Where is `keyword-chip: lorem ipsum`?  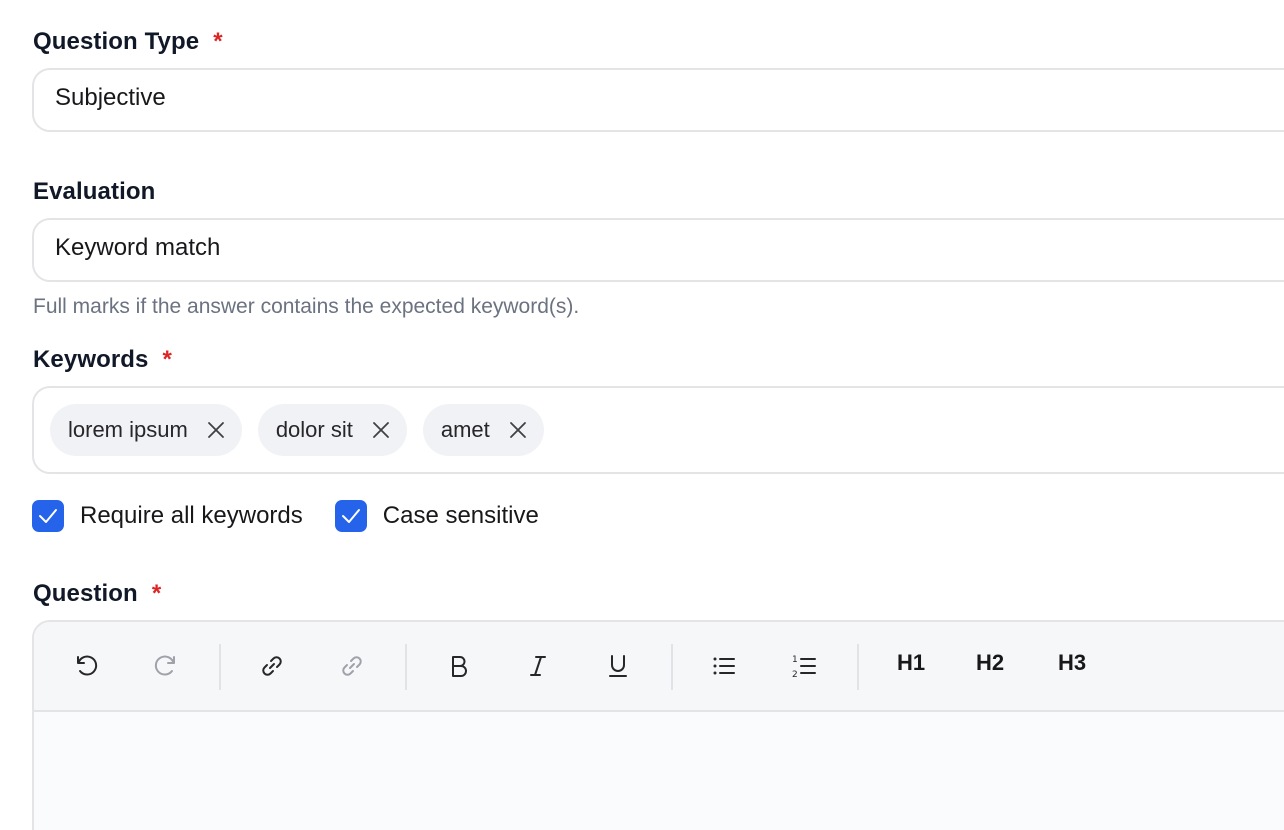
keyword-chip: lorem ipsum is located at coordinates (146, 430).